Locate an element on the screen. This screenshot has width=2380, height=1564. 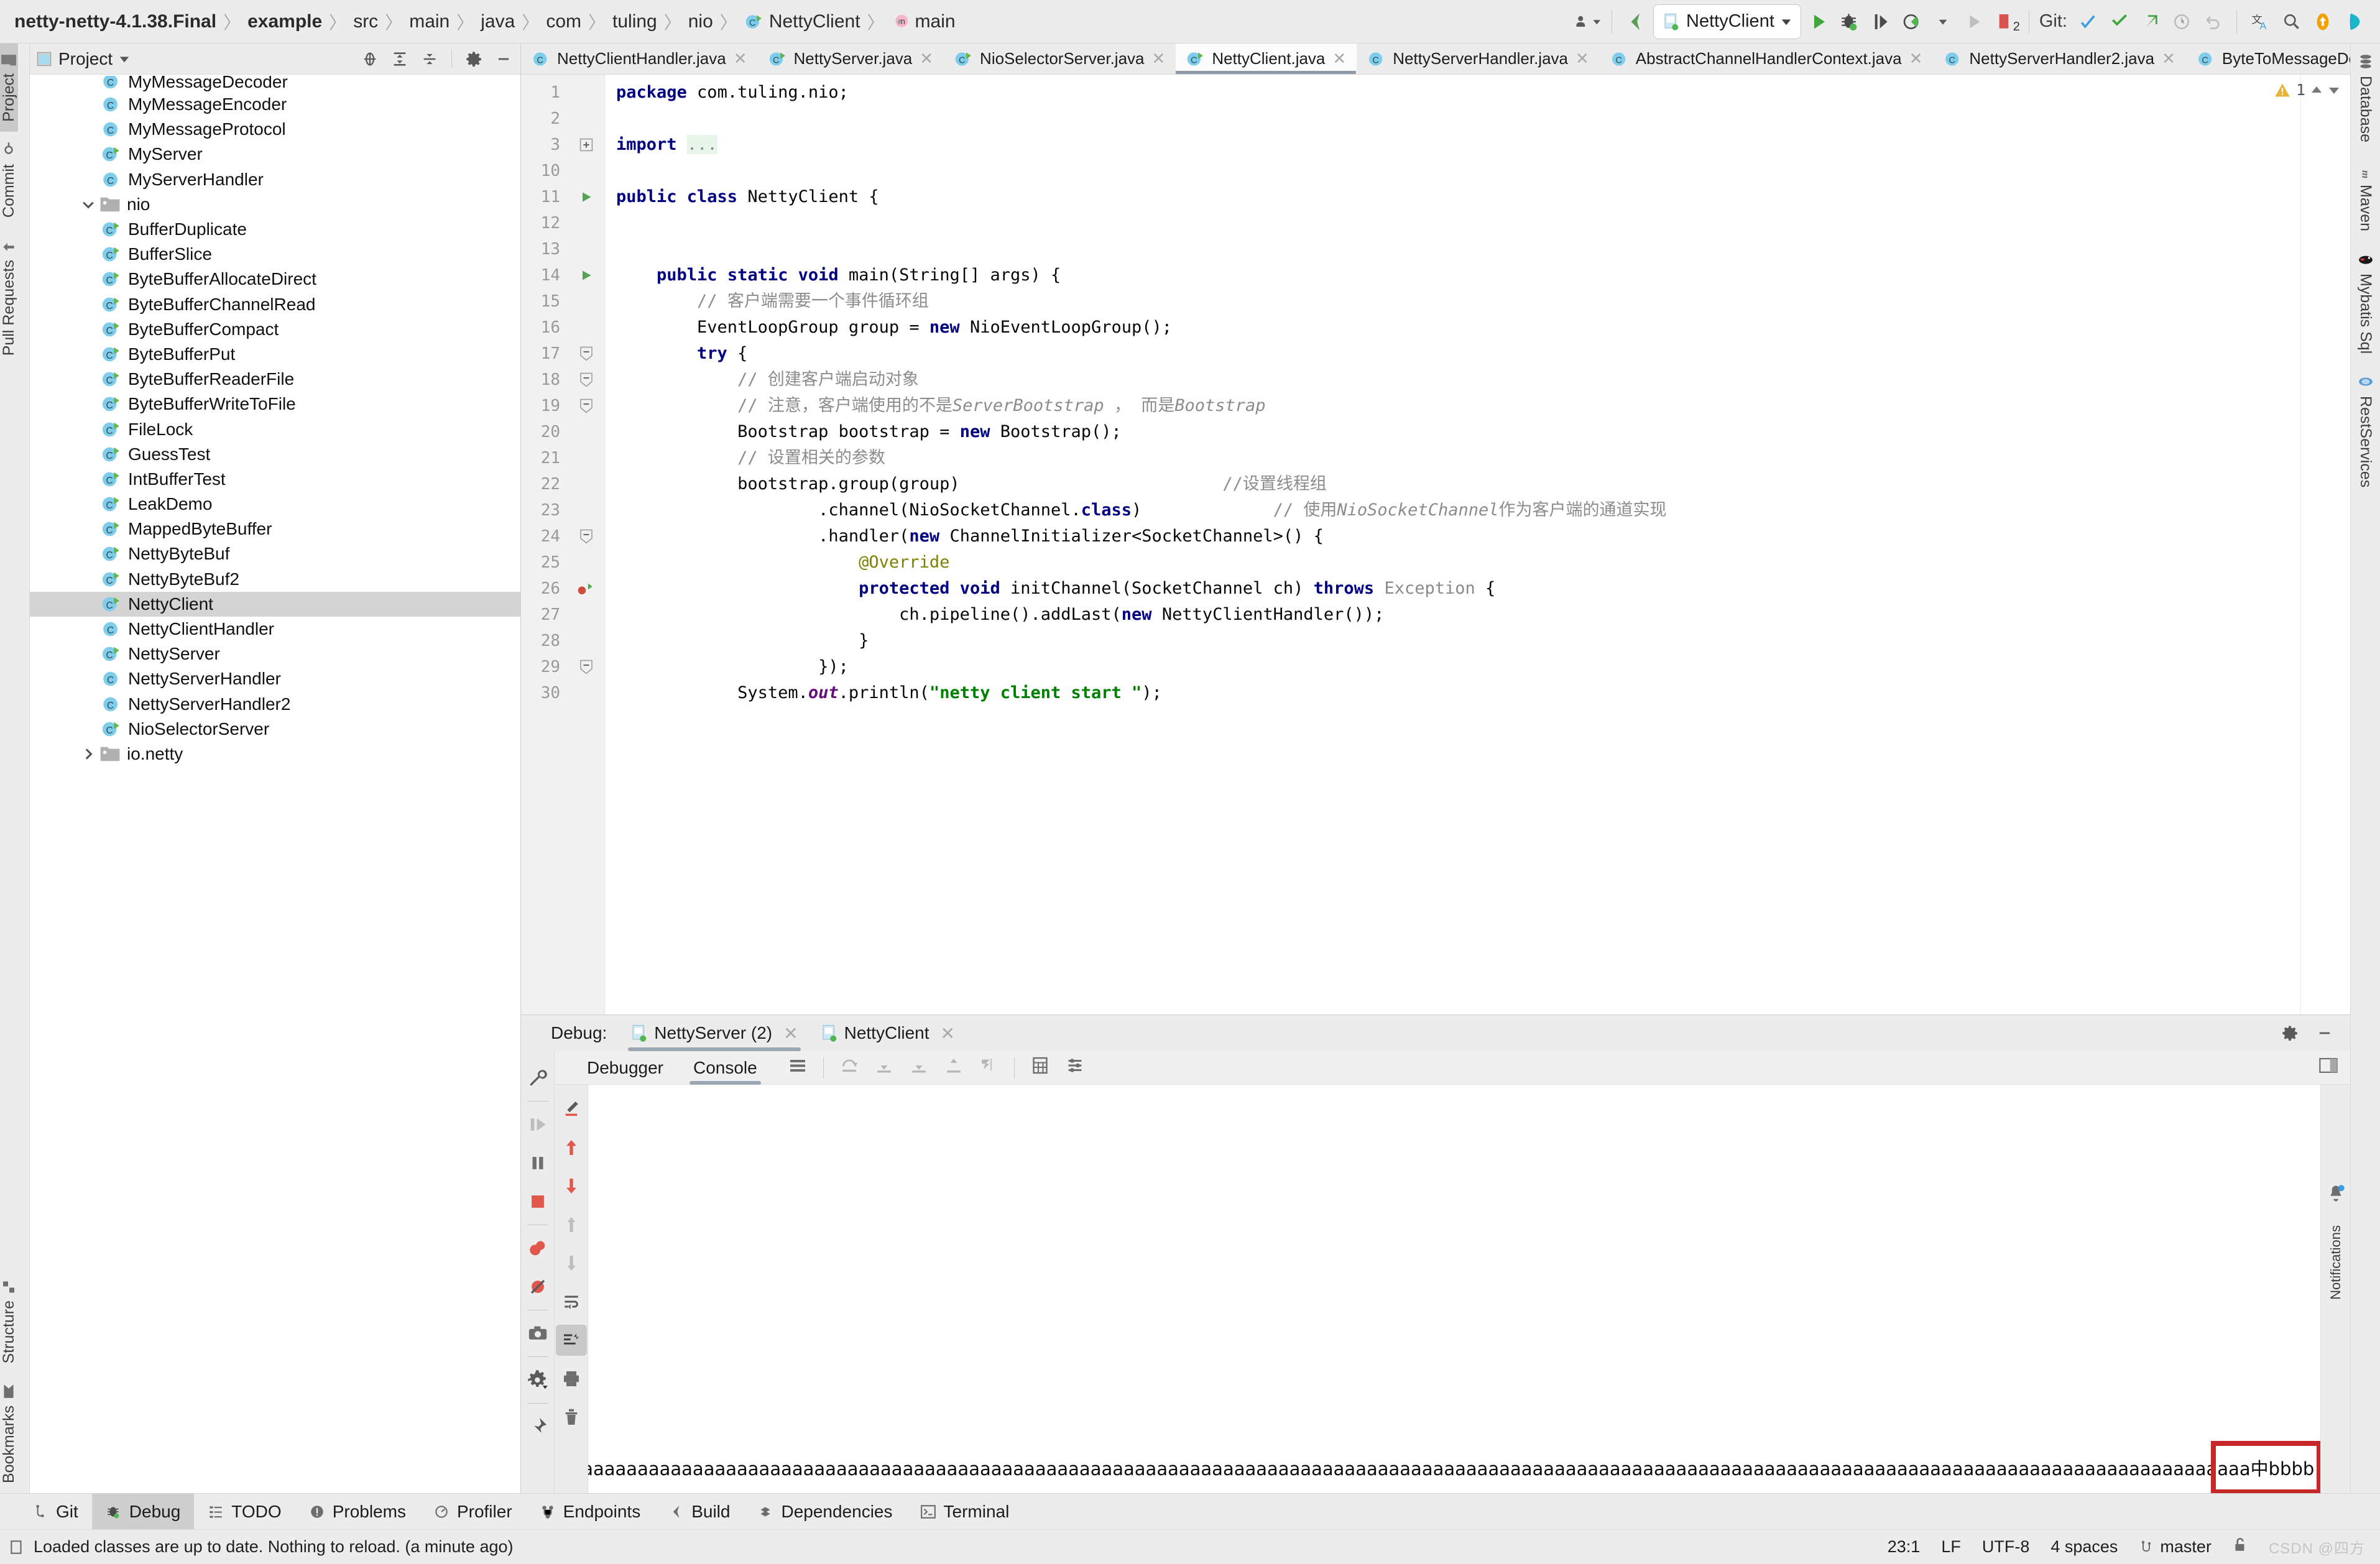
sidebar-item-maven: m Maven is located at coordinates (2365, 196).